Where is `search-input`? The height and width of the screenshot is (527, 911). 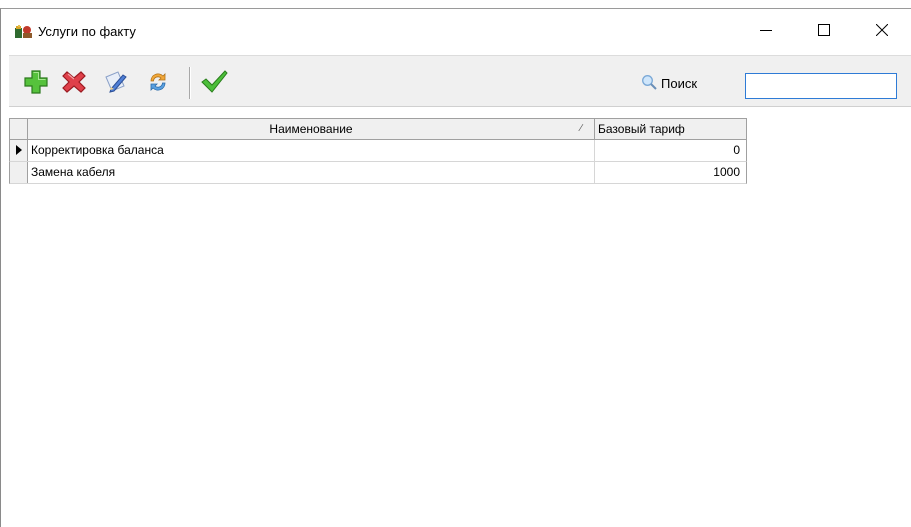
search-input is located at coordinates (821, 86).